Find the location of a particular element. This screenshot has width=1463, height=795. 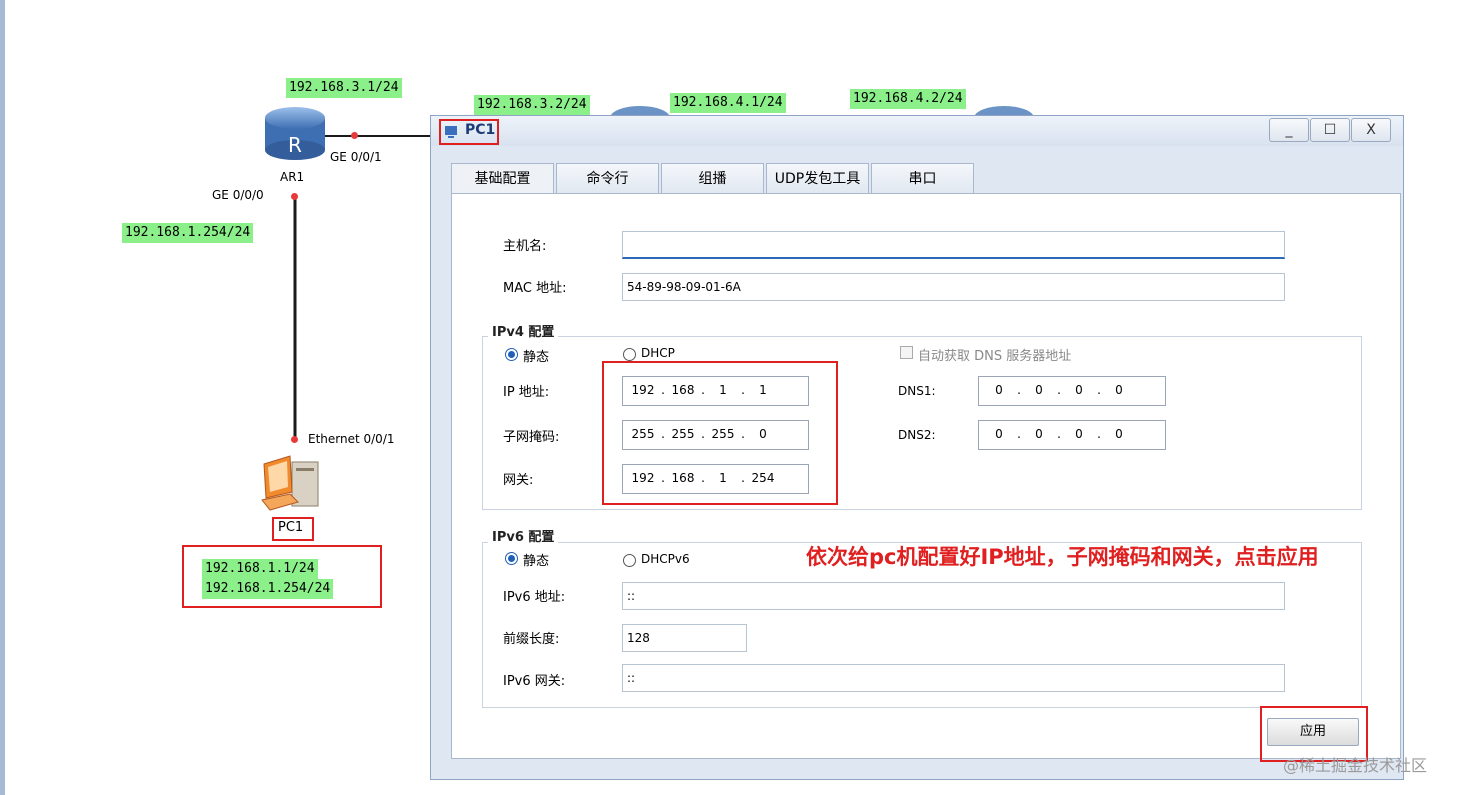

hostname-label: 主机名: is located at coordinates (525, 246).